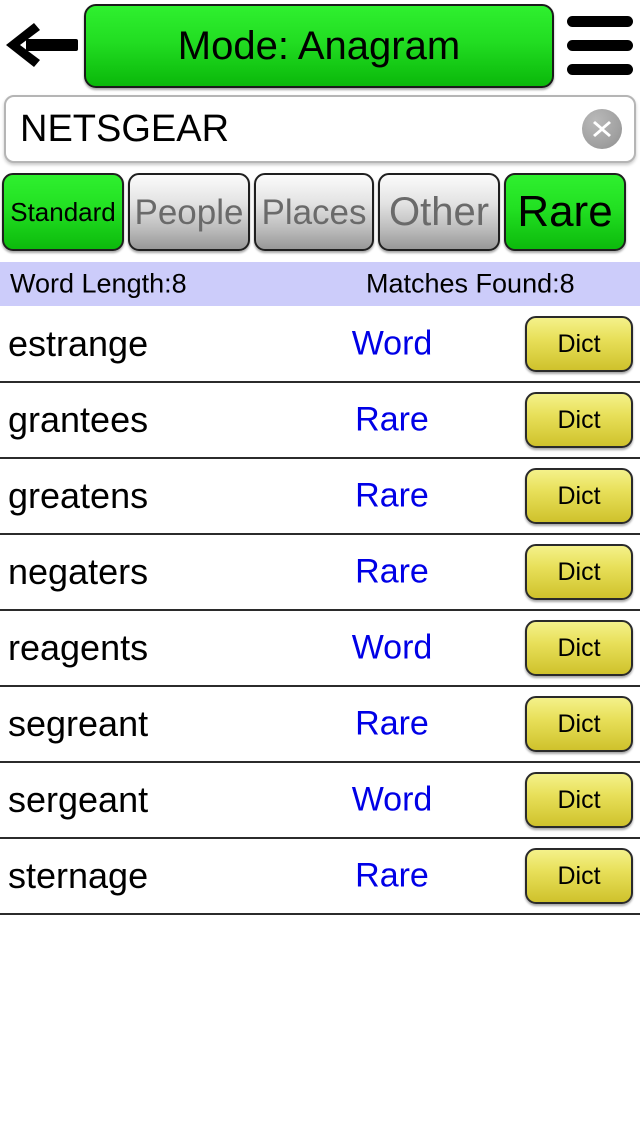  I want to click on table-row: segreant Rare Dict, so click(320, 725).